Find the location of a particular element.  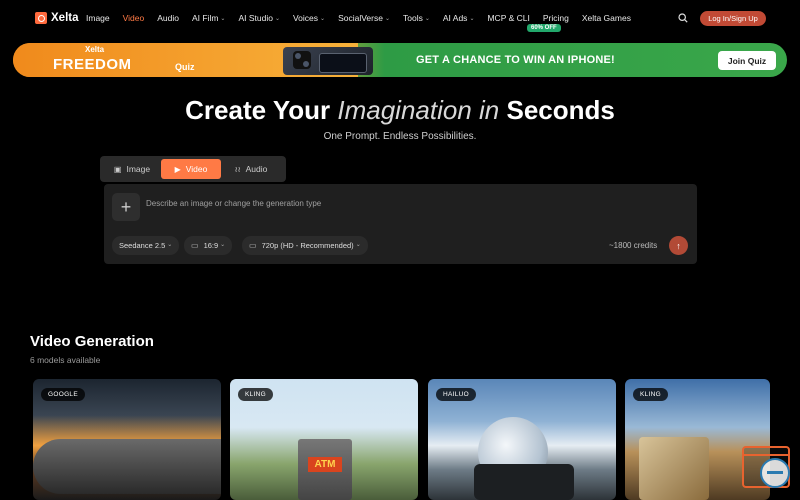

model-card-google: GOOGLE is located at coordinates (127, 439).